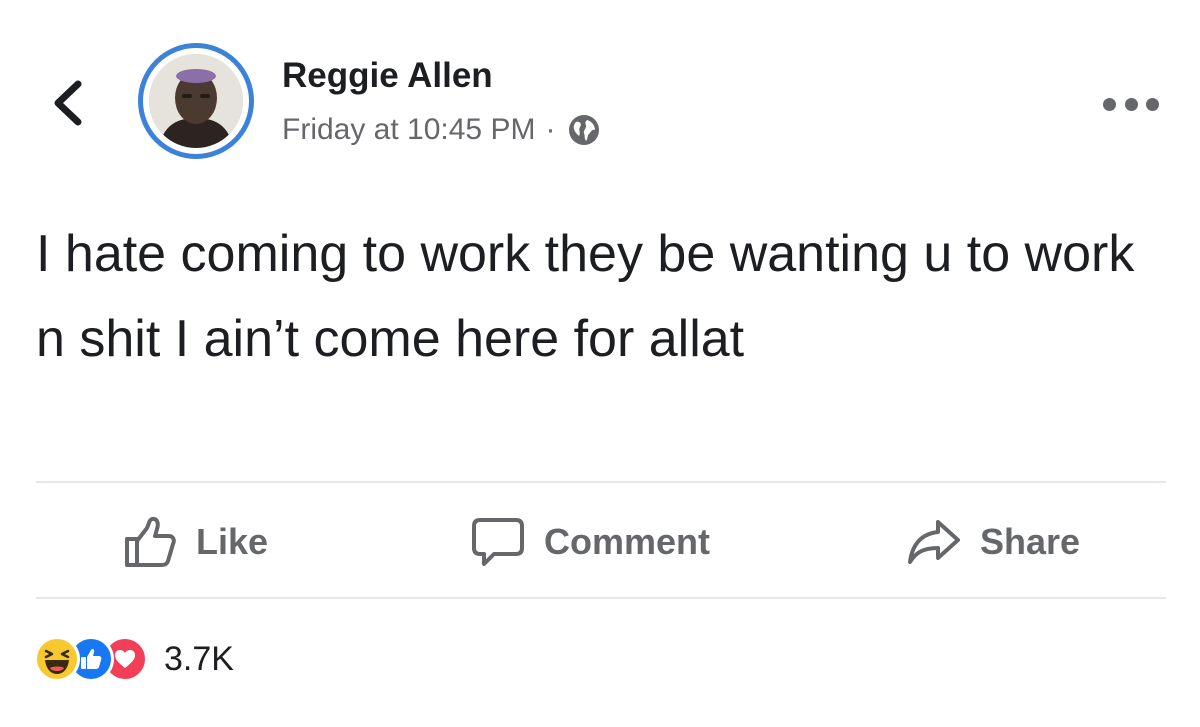 The width and height of the screenshot is (1200, 727). Describe the element at coordinates (195, 542) in the screenshot. I see `like-button: Like` at that location.